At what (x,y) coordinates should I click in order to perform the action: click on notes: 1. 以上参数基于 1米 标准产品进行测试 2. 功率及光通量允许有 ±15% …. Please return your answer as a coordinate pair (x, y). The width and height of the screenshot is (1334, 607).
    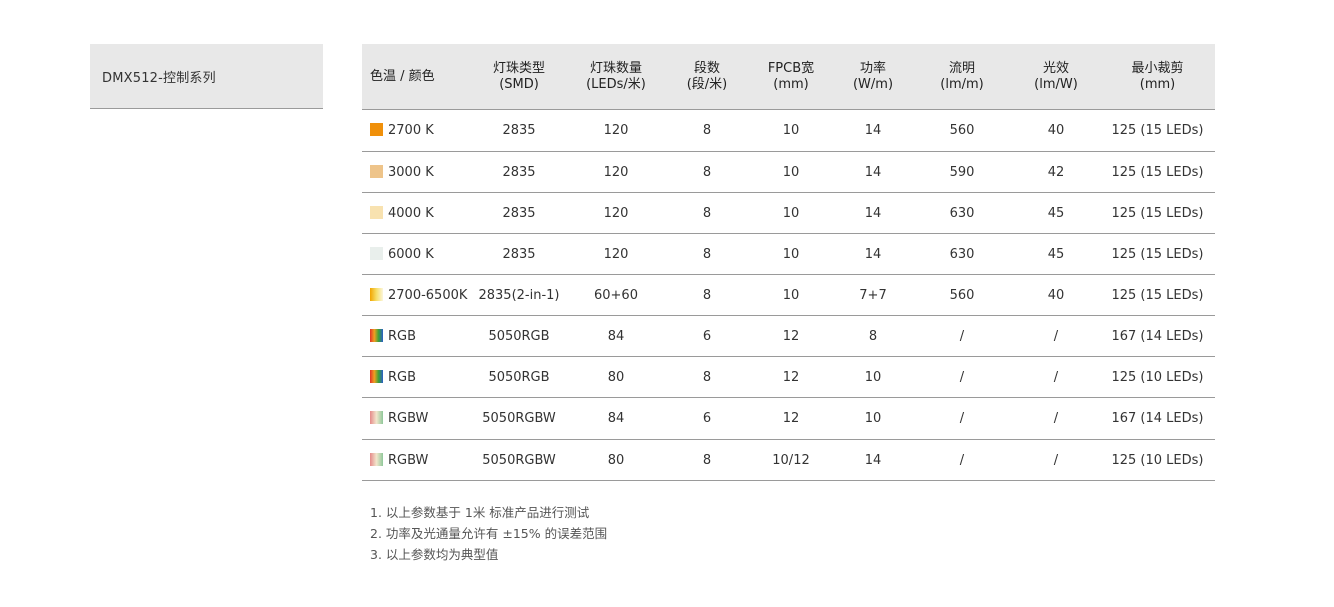
    Looking at the image, I should click on (488, 533).